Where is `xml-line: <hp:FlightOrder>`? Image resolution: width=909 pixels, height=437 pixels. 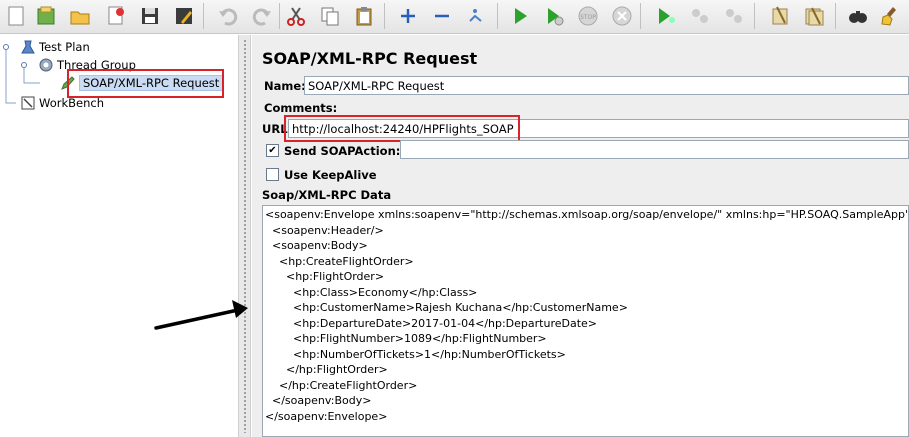 xml-line: <hp:FlightOrder> is located at coordinates (325, 276).